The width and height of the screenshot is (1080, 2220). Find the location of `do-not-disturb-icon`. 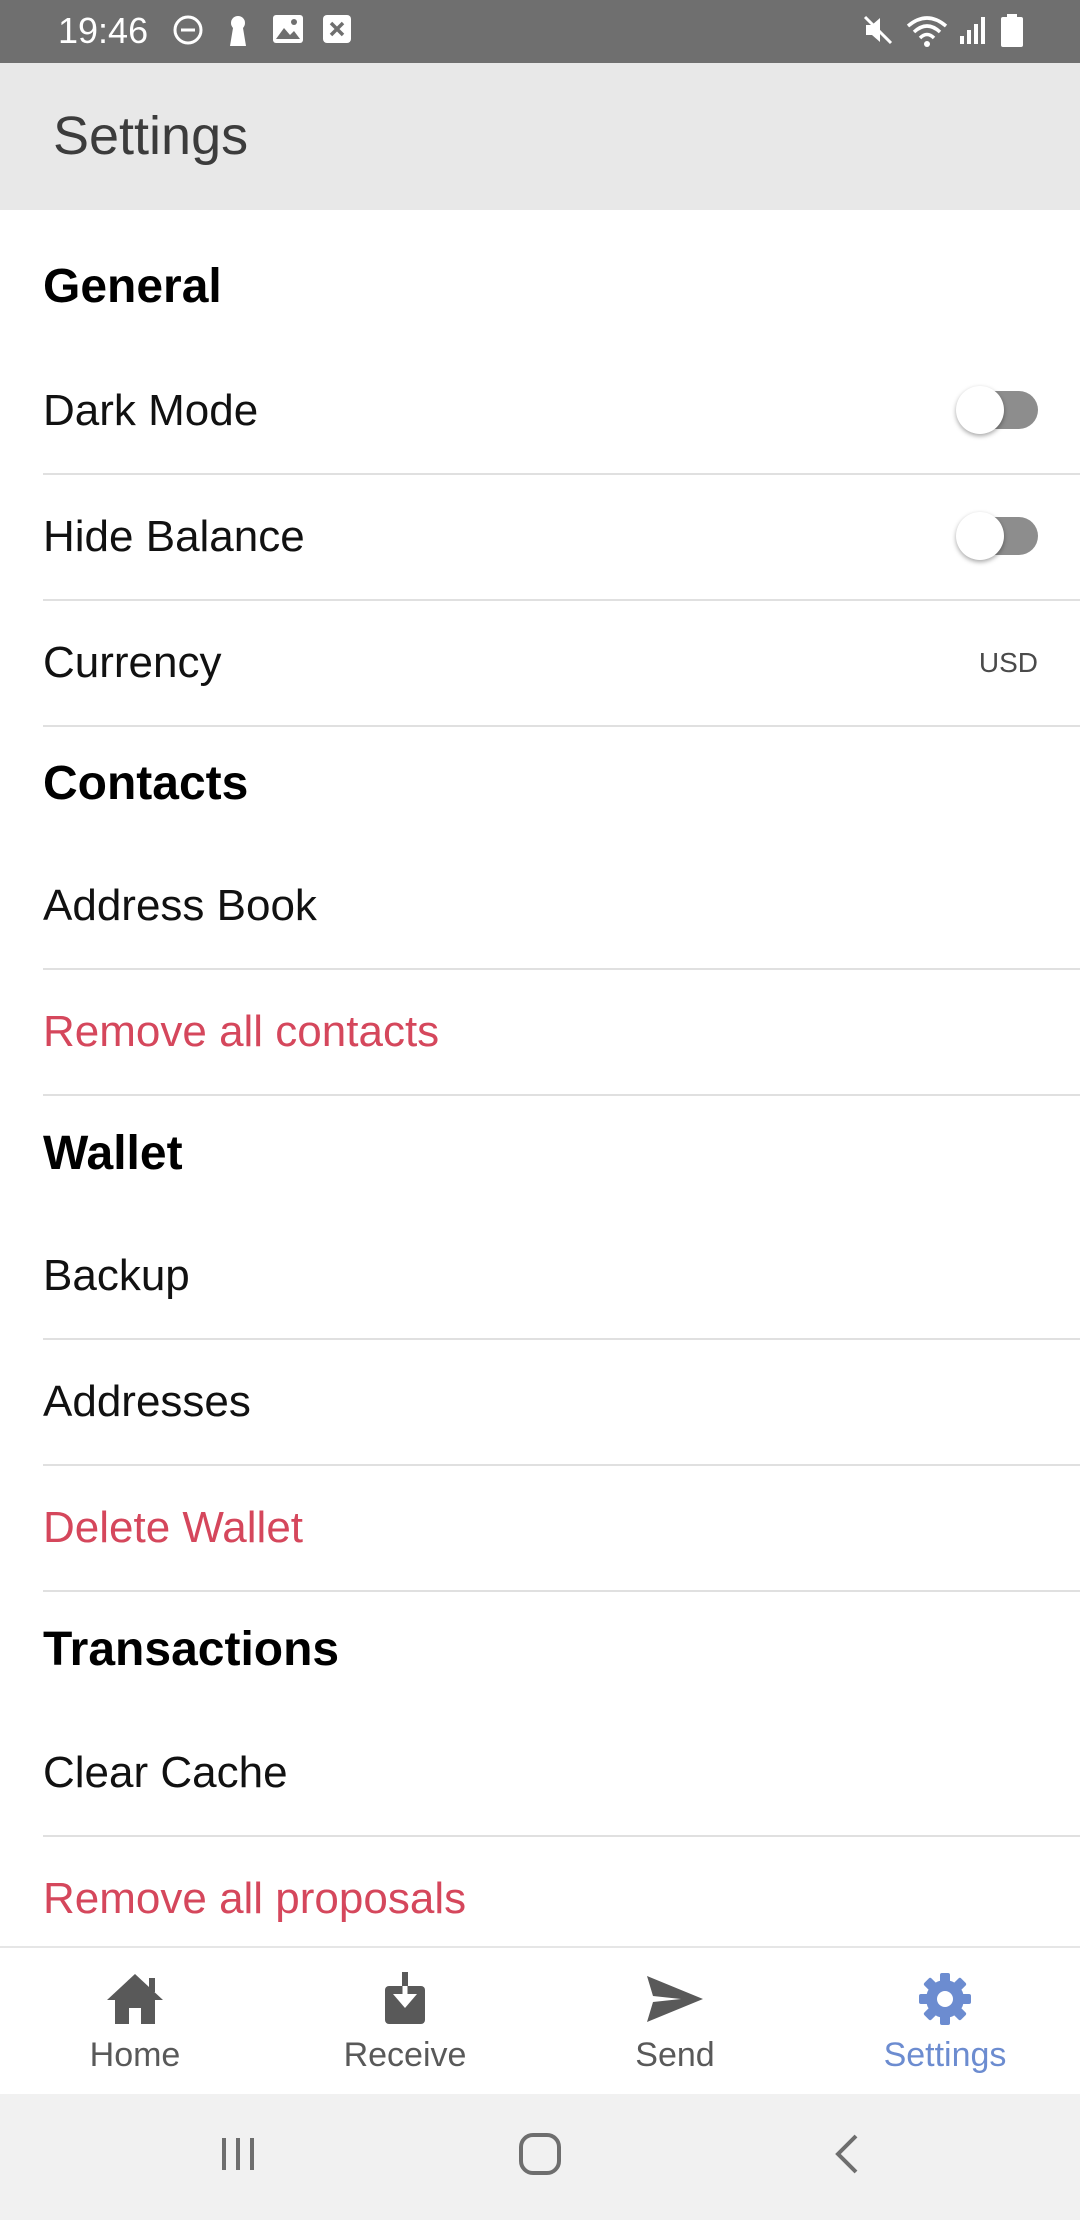

do-not-disturb-icon is located at coordinates (188, 30).